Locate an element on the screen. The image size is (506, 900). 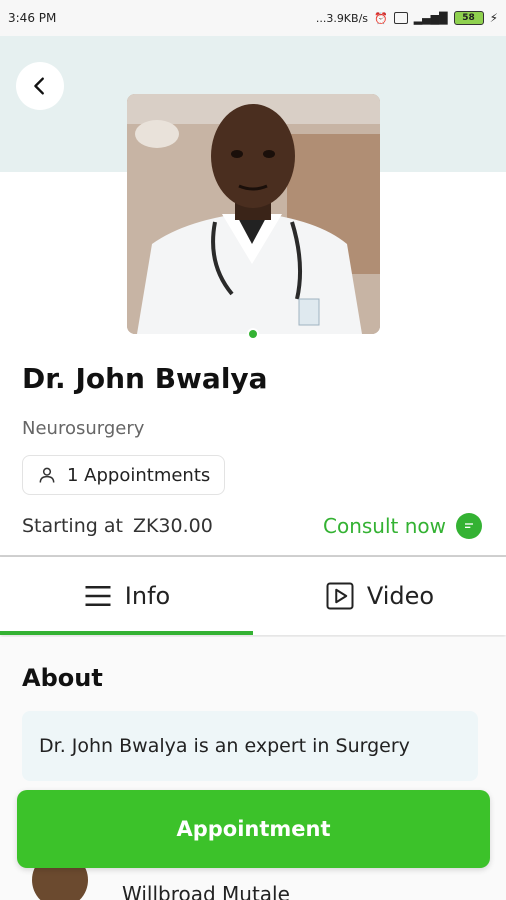
chevron-left-icon is located at coordinates (39, 86).